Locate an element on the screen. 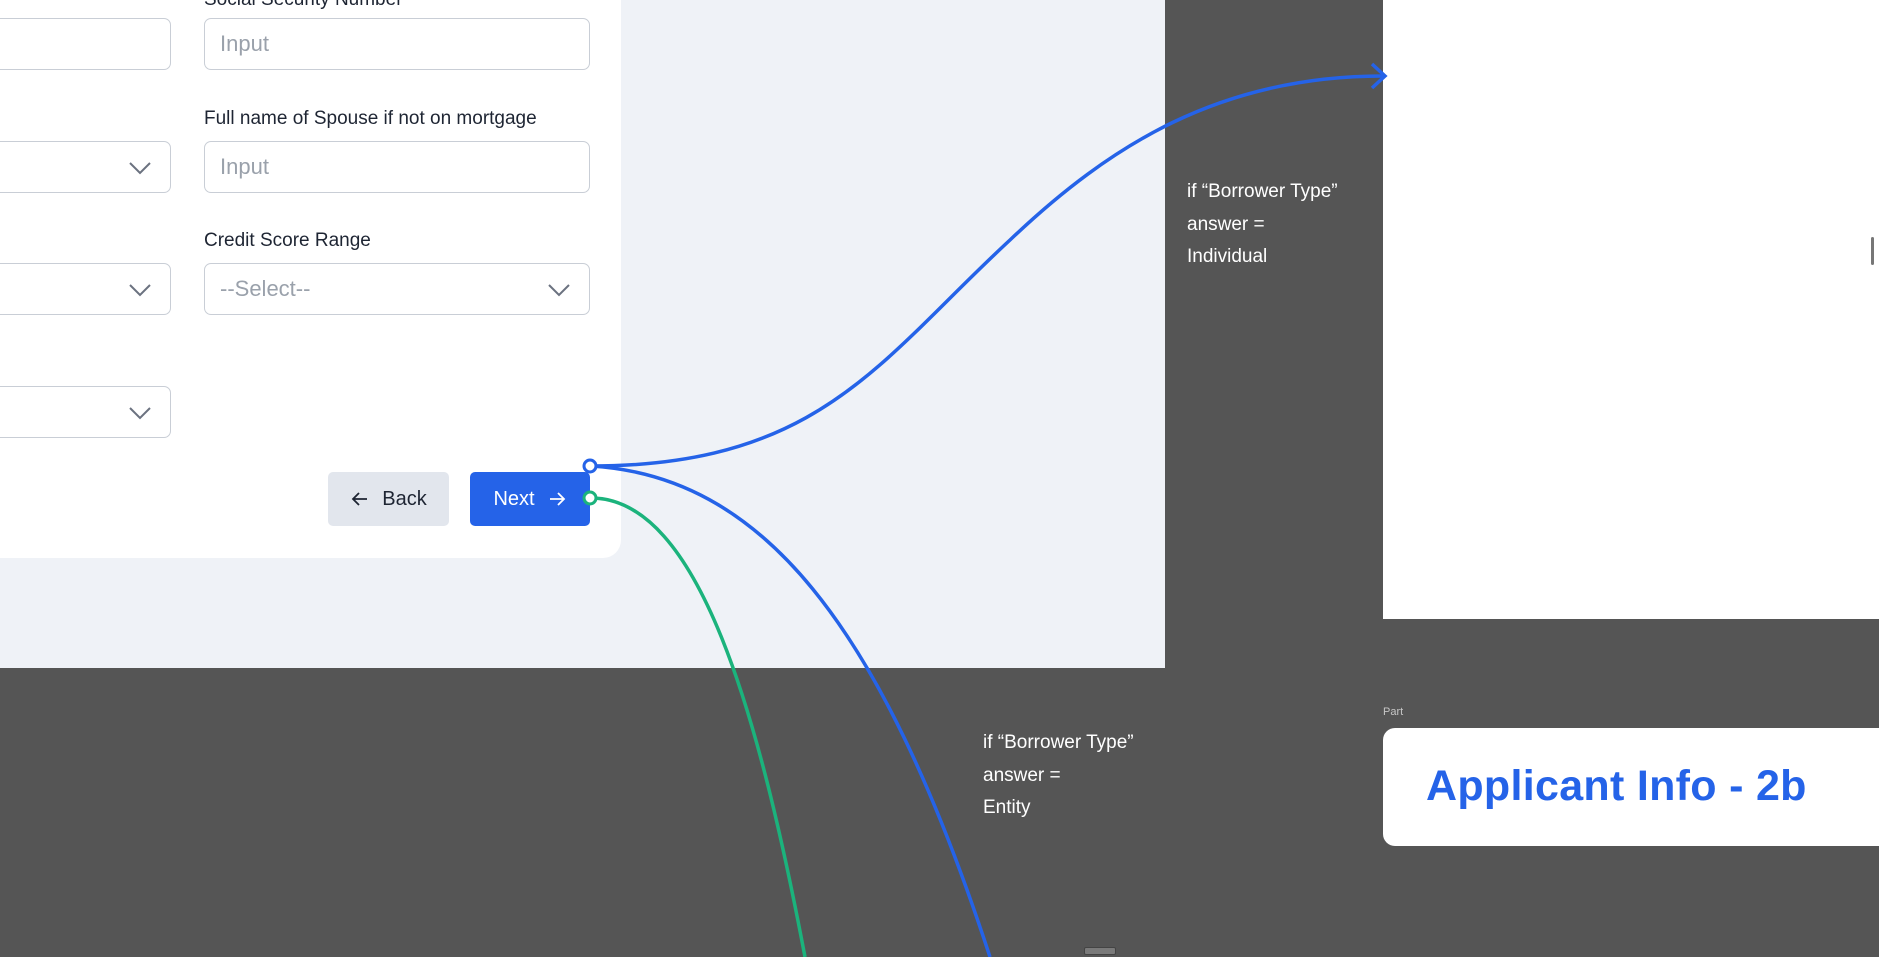  connection-node-blue is located at coordinates (590, 466).